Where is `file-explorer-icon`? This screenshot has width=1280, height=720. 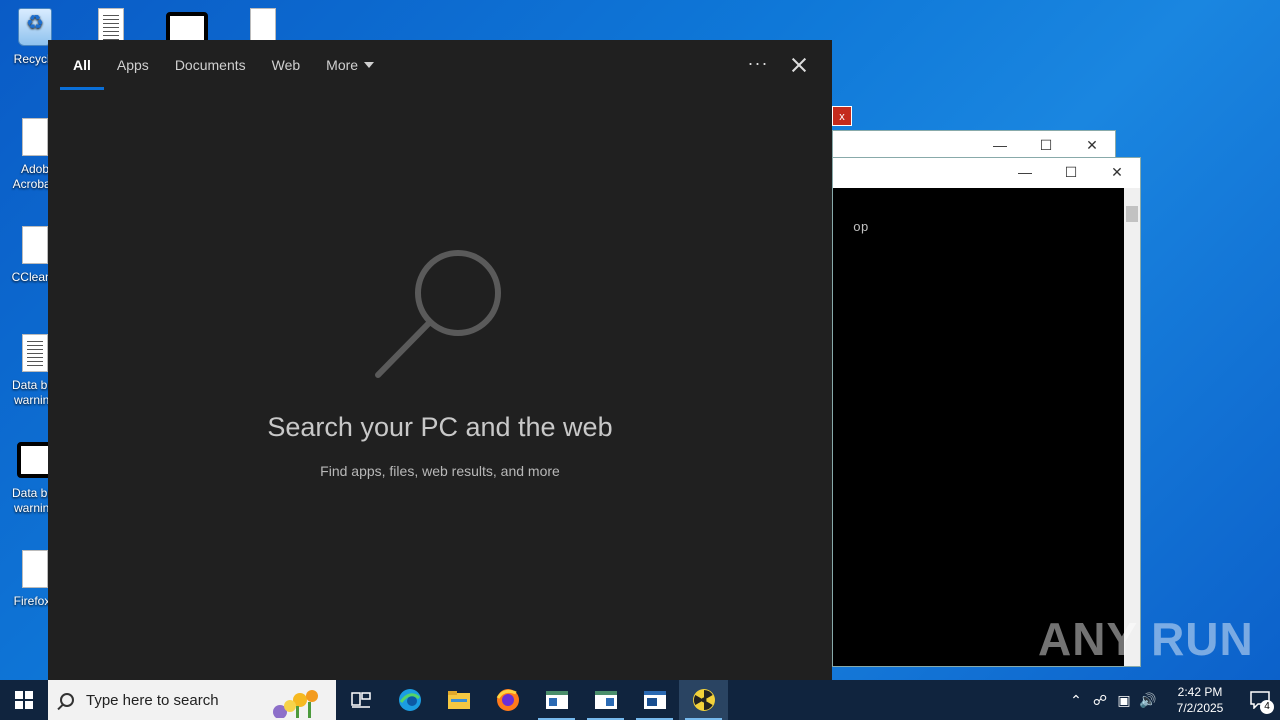
file-explorer-icon is located at coordinates (458, 700).